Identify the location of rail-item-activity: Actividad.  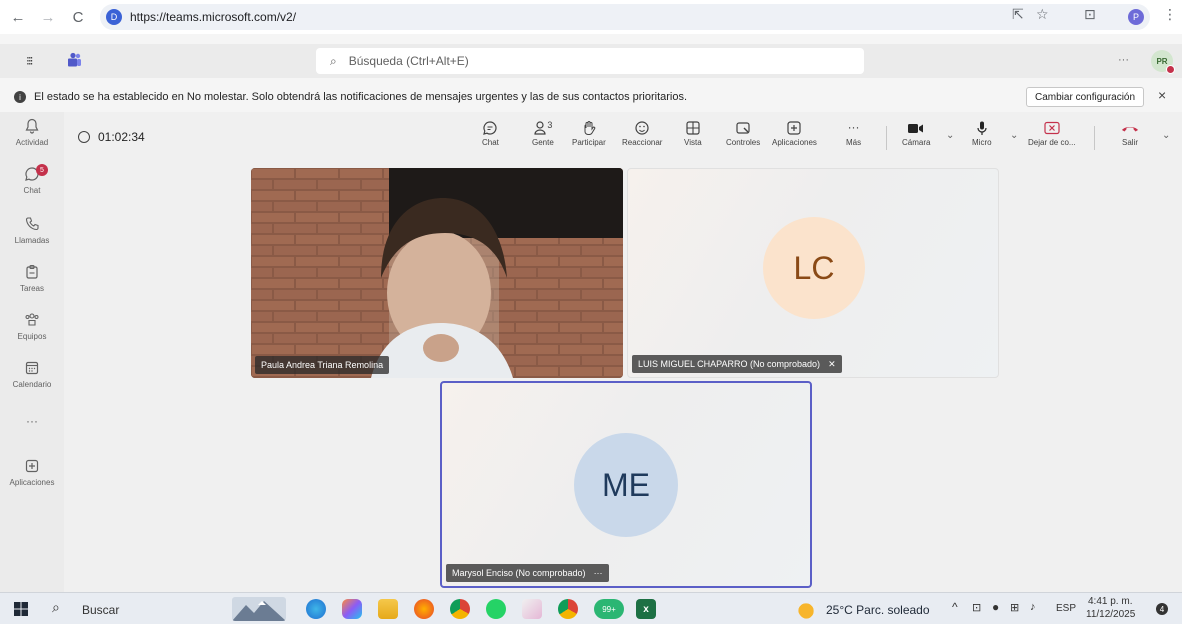
(32, 132).